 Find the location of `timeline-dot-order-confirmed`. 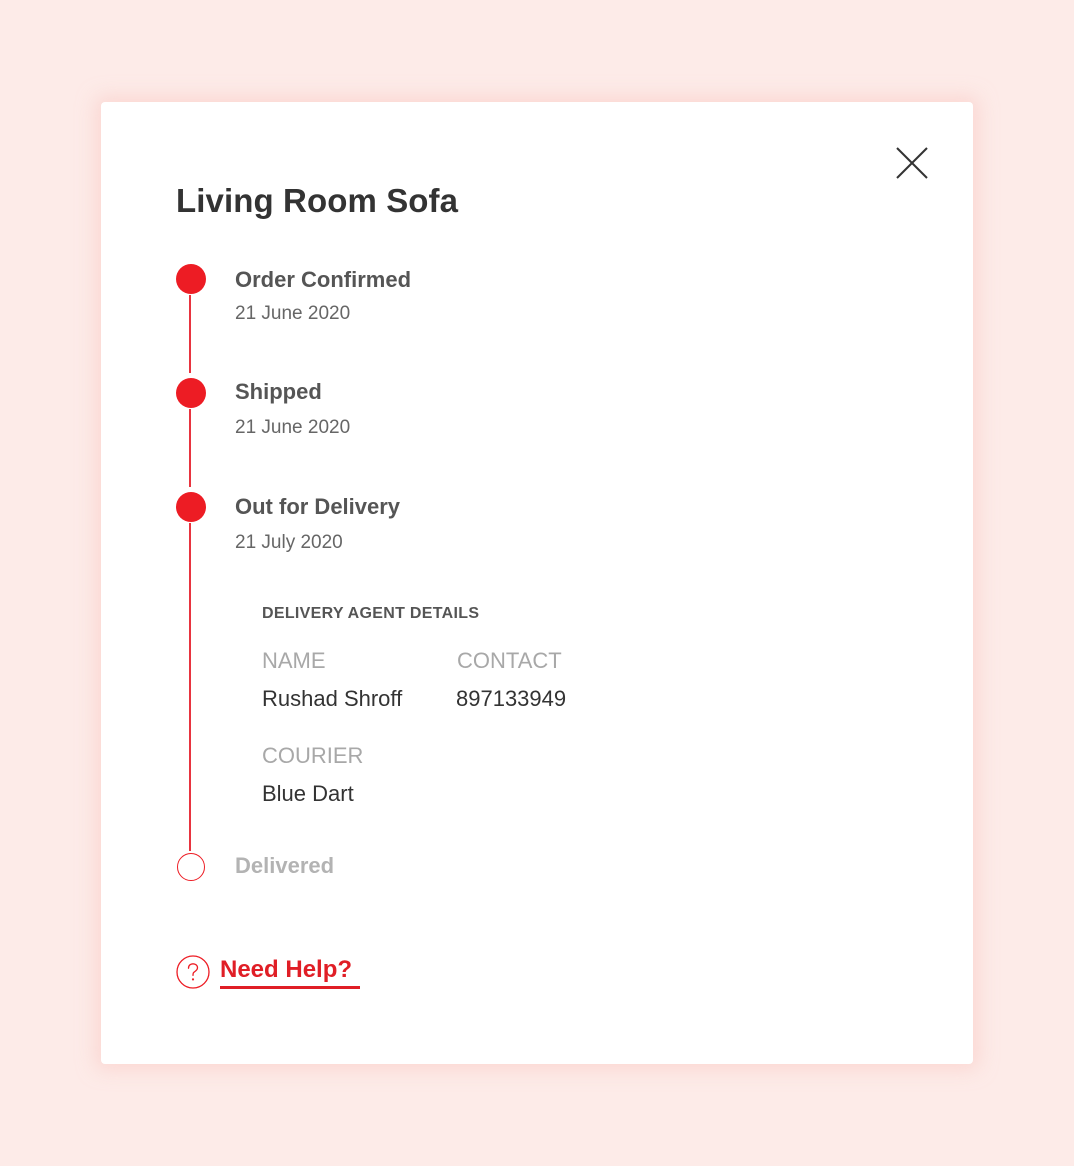

timeline-dot-order-confirmed is located at coordinates (191, 279).